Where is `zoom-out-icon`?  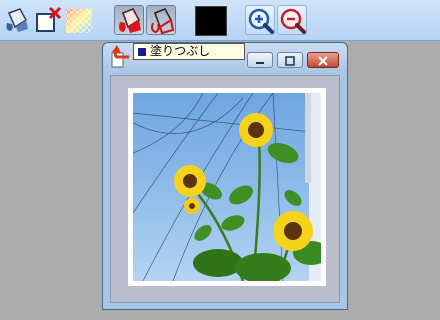
zoom-out-icon is located at coordinates (293, 21).